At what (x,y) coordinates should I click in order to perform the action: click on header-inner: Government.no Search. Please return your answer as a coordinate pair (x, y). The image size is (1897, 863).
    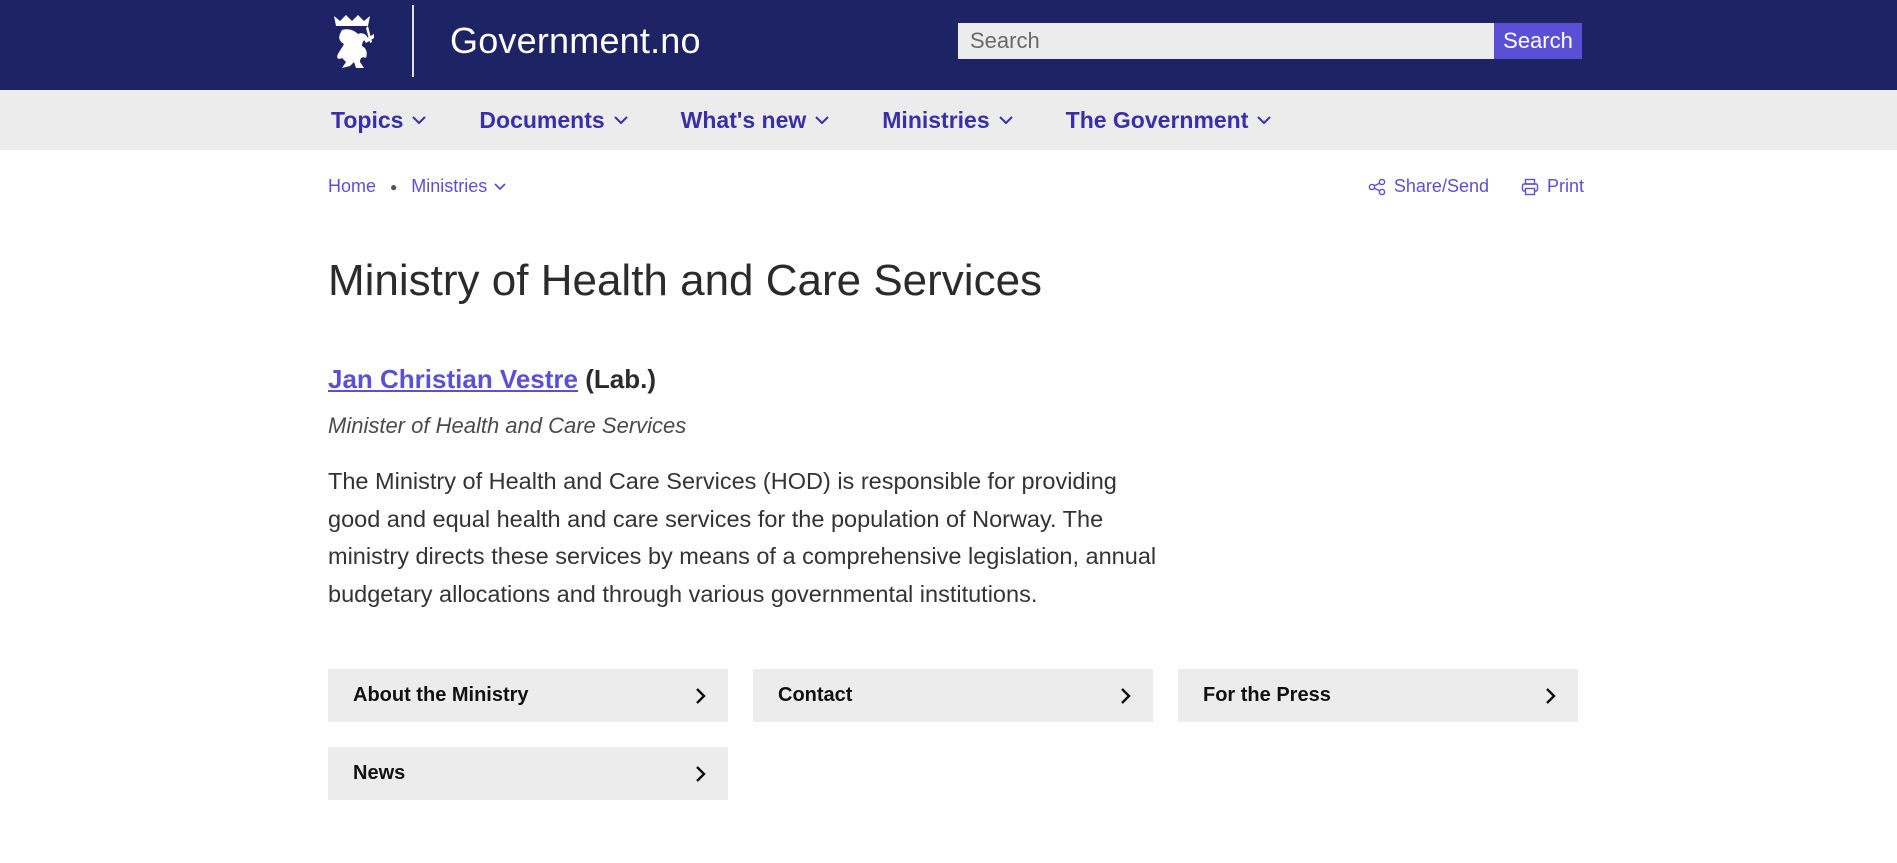
    Looking at the image, I should click on (956, 45).